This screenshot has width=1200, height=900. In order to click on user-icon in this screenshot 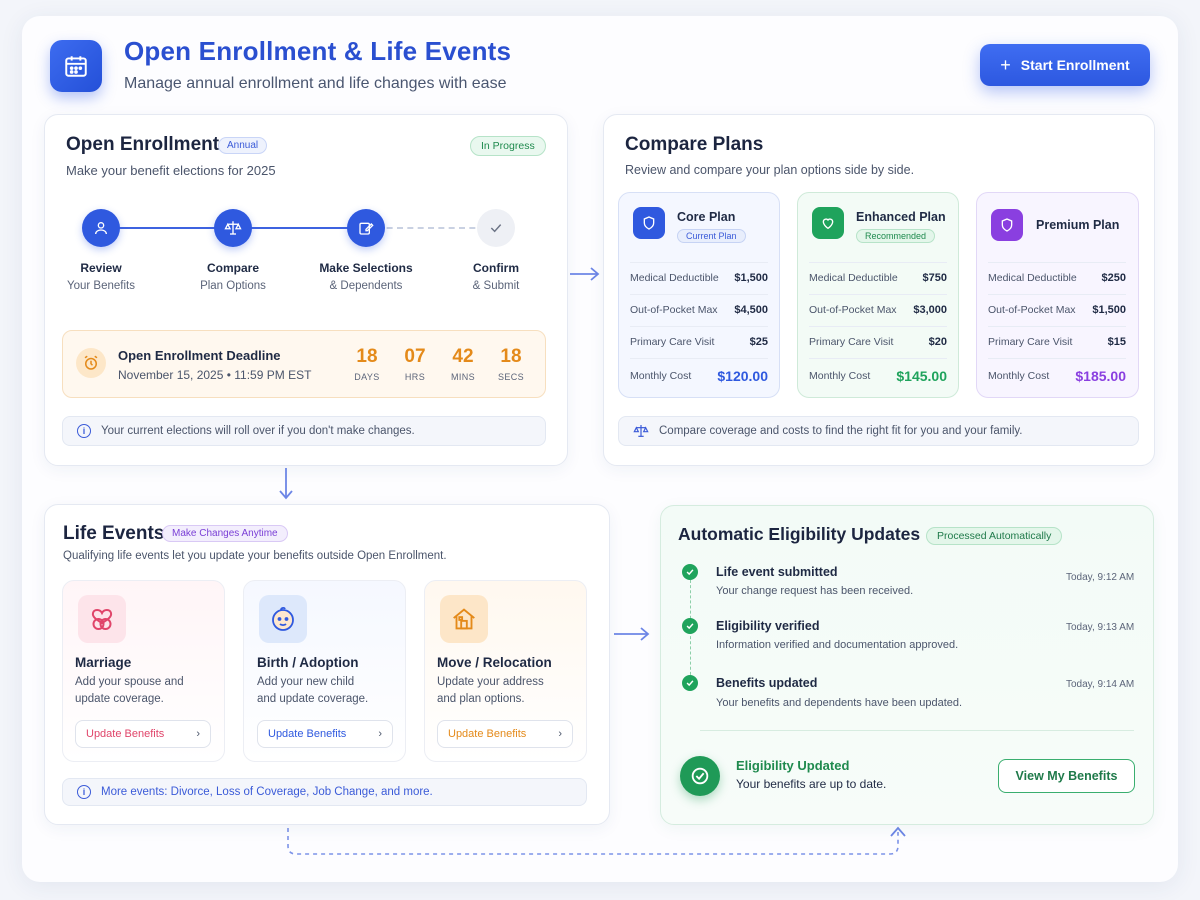, I will do `click(101, 228)`.